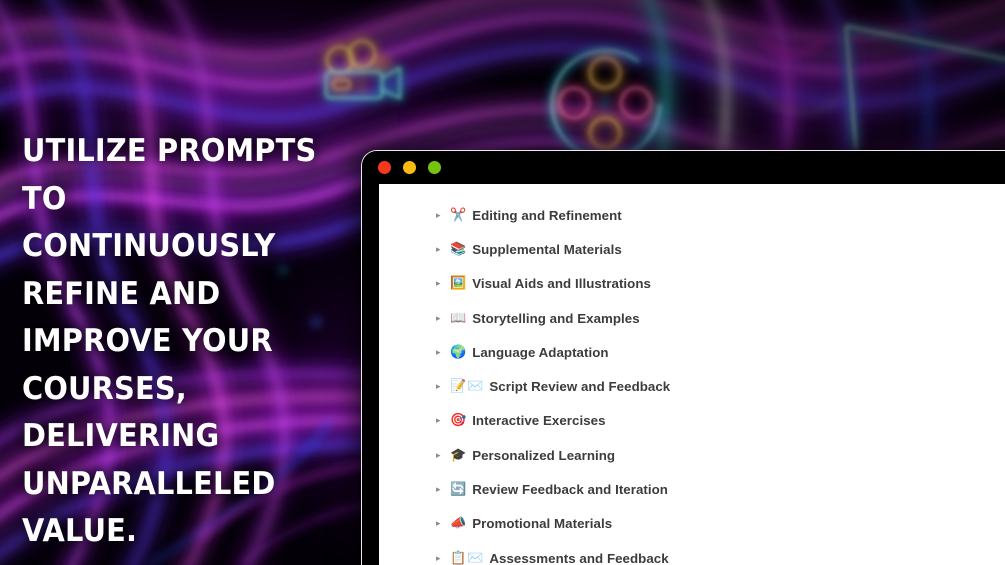 The height and width of the screenshot is (565, 1005). What do you see at coordinates (692, 455) in the screenshot?
I see `list-item: ▸ 🎓 Personalized Learning` at bounding box center [692, 455].